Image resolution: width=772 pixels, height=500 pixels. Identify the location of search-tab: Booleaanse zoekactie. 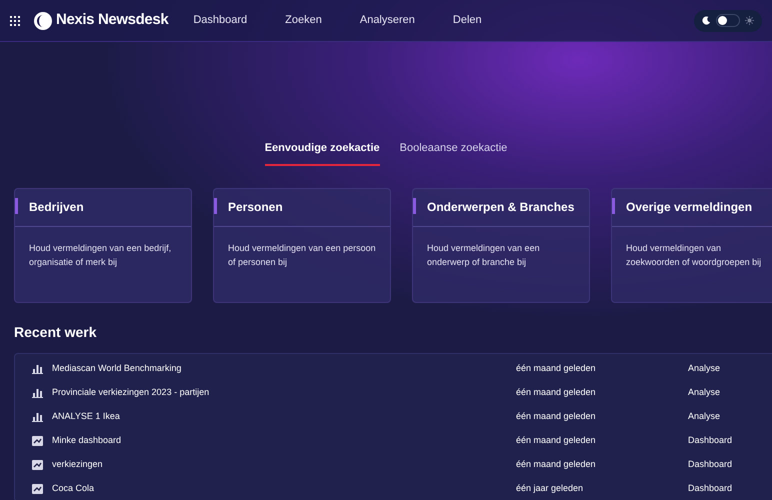
(454, 153).